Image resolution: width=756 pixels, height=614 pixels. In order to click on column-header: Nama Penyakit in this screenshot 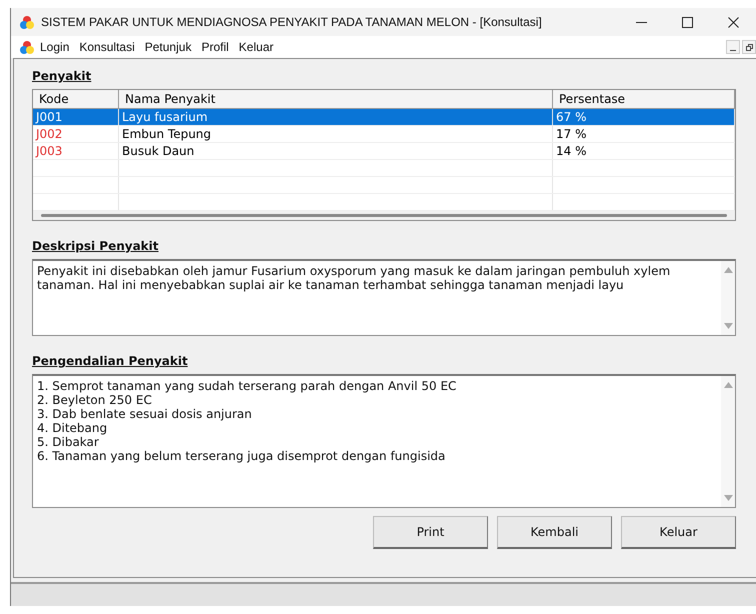, I will do `click(336, 99)`.